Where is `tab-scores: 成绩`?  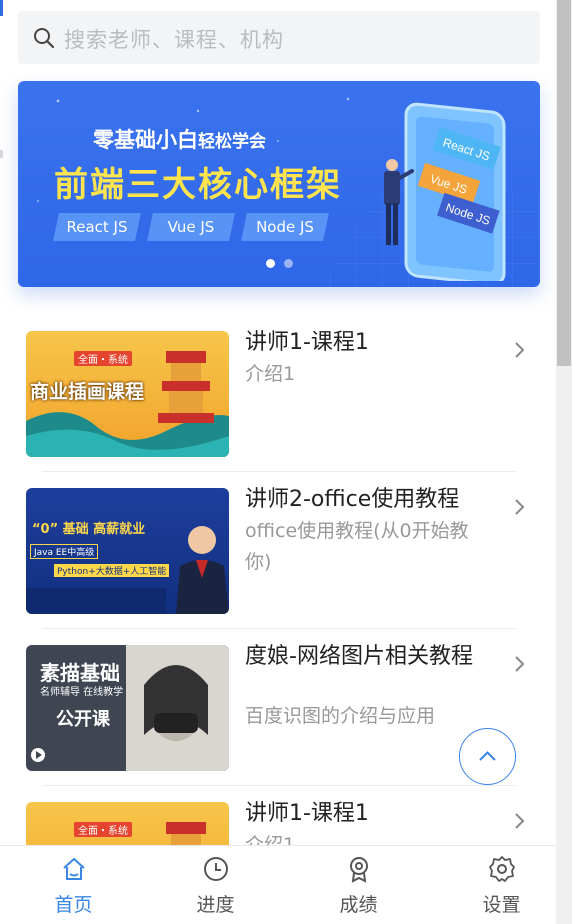 tab-scores: 成绩 is located at coordinates (358, 885).